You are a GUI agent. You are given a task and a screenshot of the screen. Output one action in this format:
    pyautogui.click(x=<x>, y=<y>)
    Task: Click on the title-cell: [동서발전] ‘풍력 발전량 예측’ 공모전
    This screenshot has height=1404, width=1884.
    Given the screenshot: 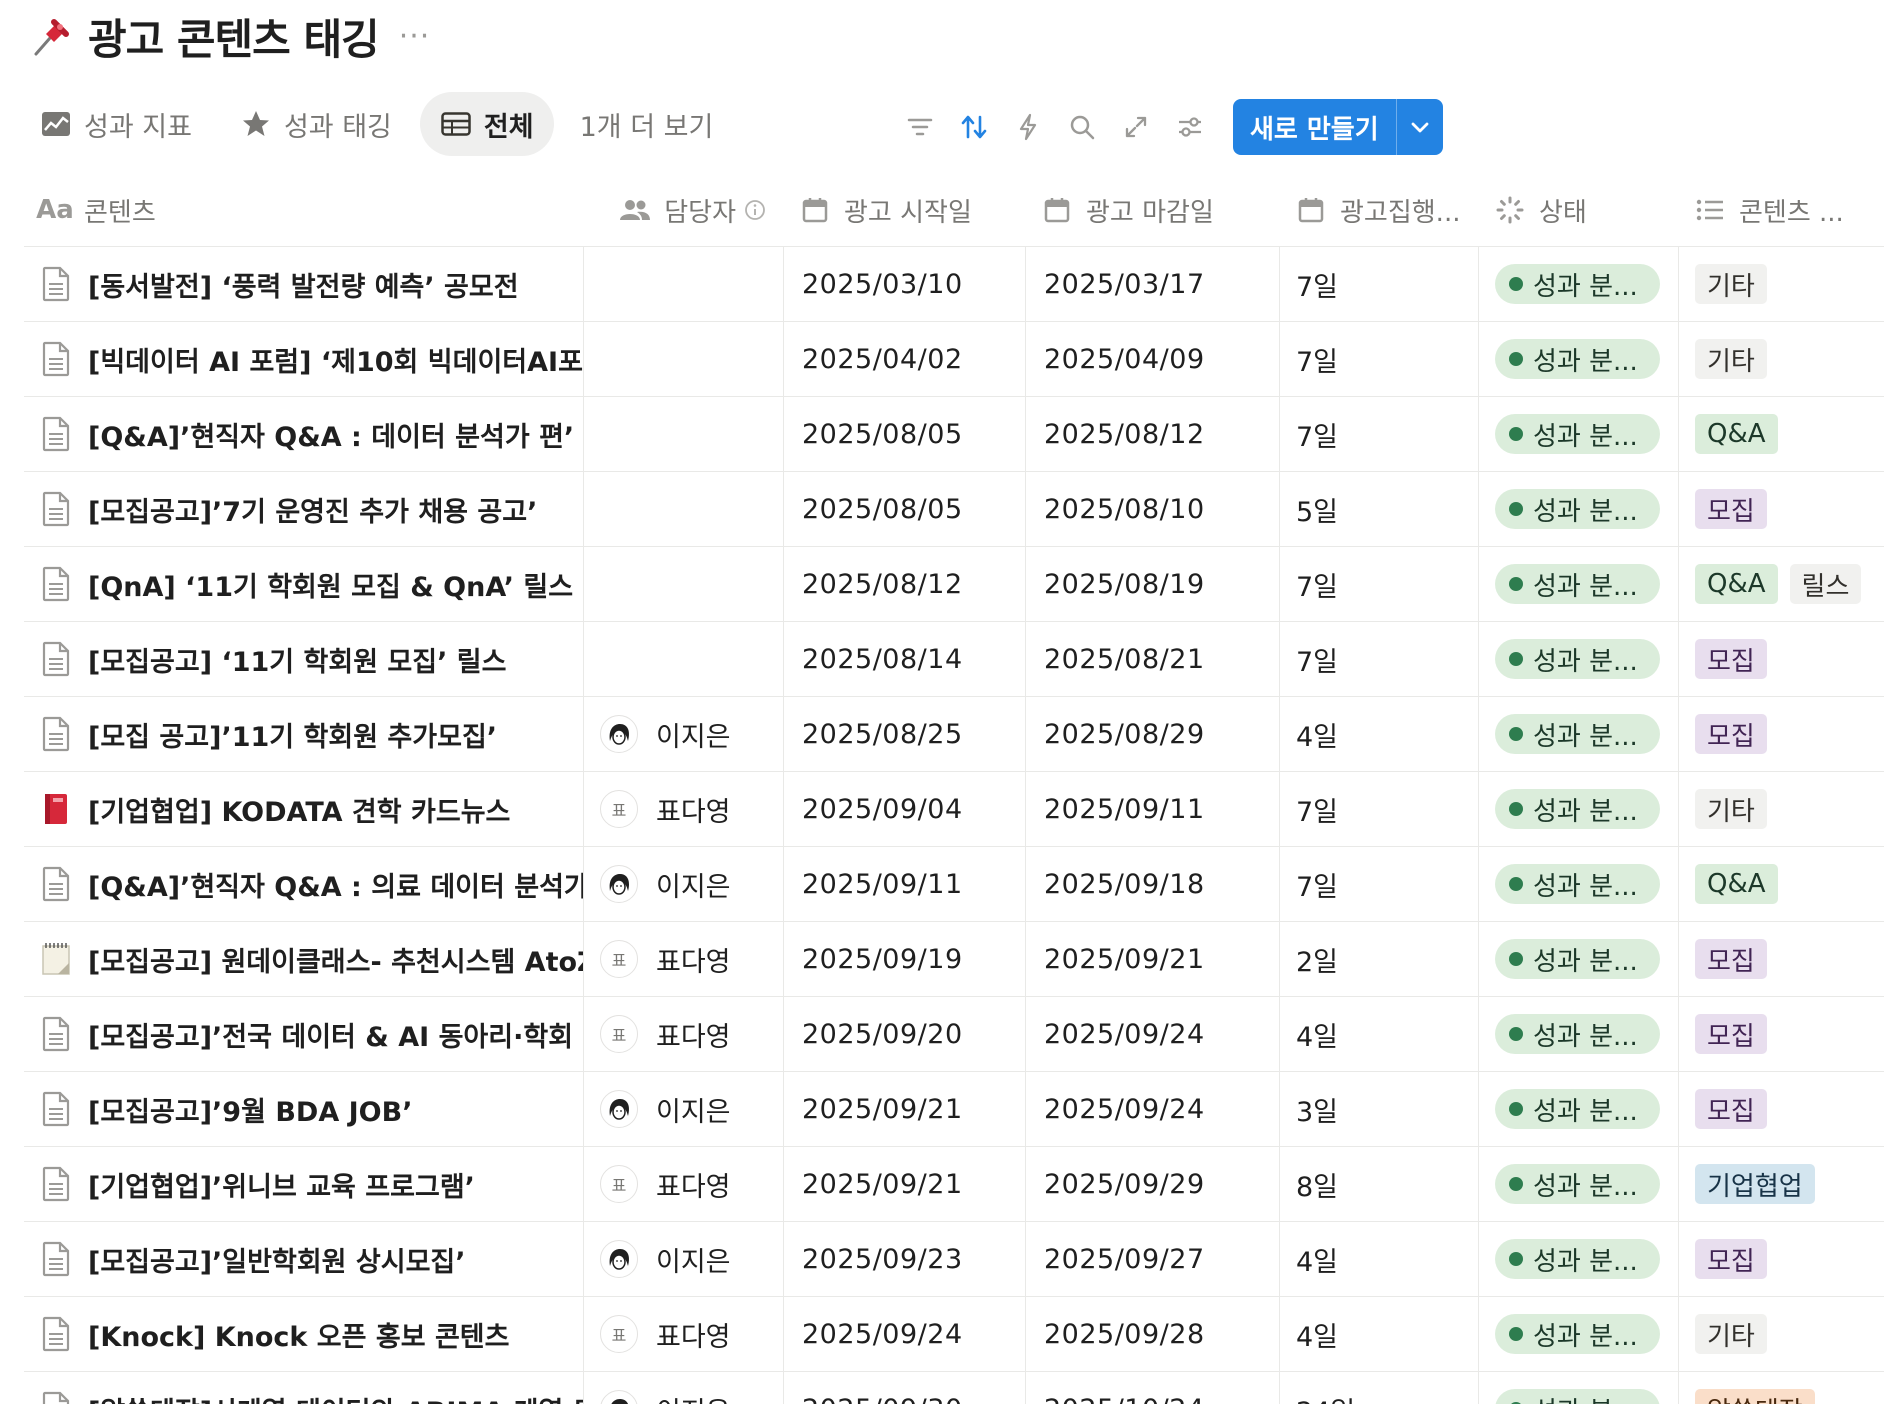 What is the action you would take?
    pyautogui.click(x=304, y=284)
    